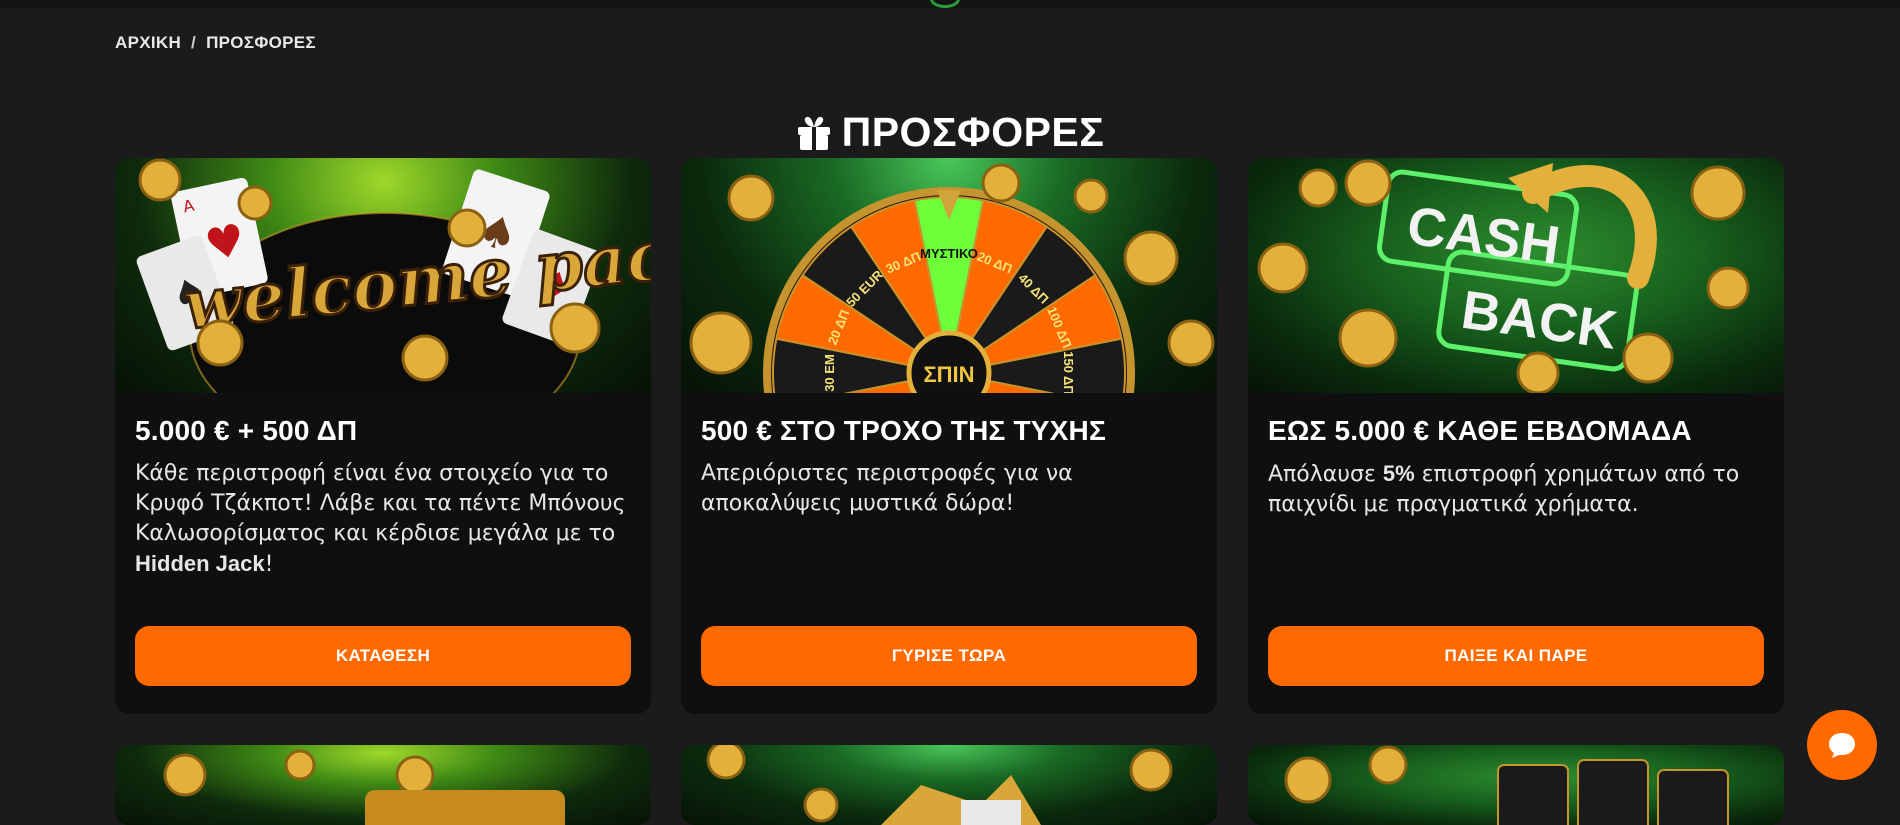 The width and height of the screenshot is (1900, 825). I want to click on wheel-slice-label: 30 ΕΜ, so click(829, 373).